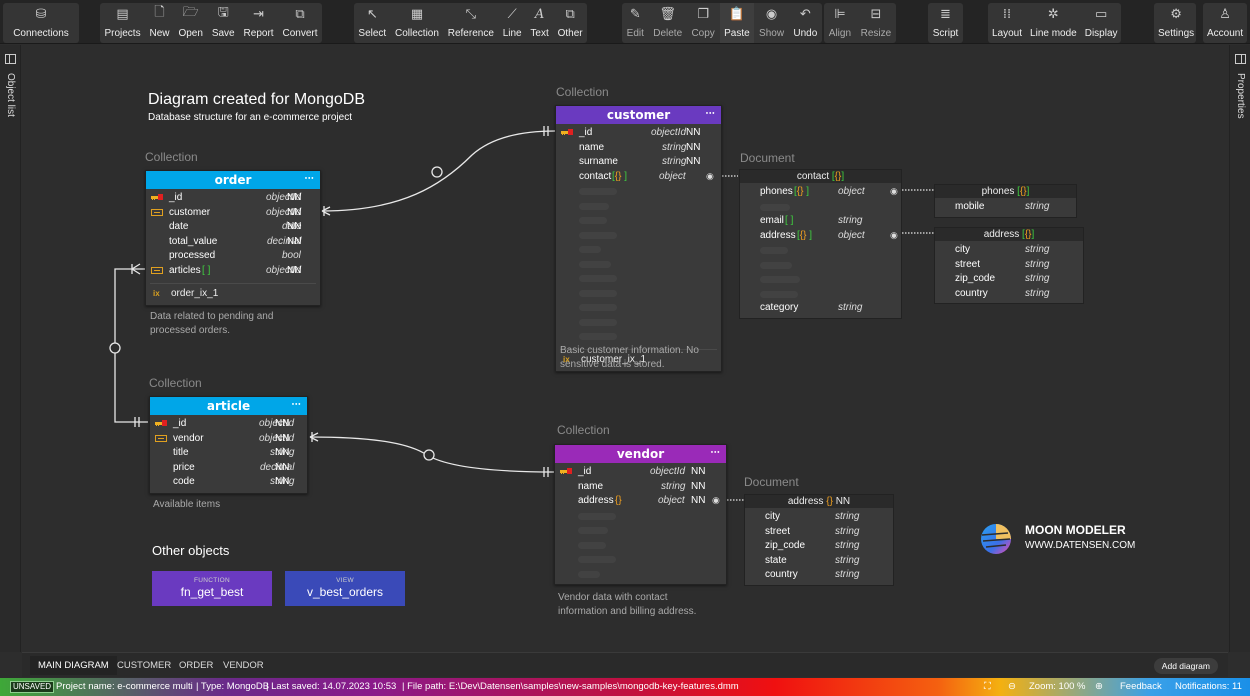 The height and width of the screenshot is (696, 1250). Describe the element at coordinates (1239, 348) in the screenshot. I see `properties-panel: Properties` at that location.